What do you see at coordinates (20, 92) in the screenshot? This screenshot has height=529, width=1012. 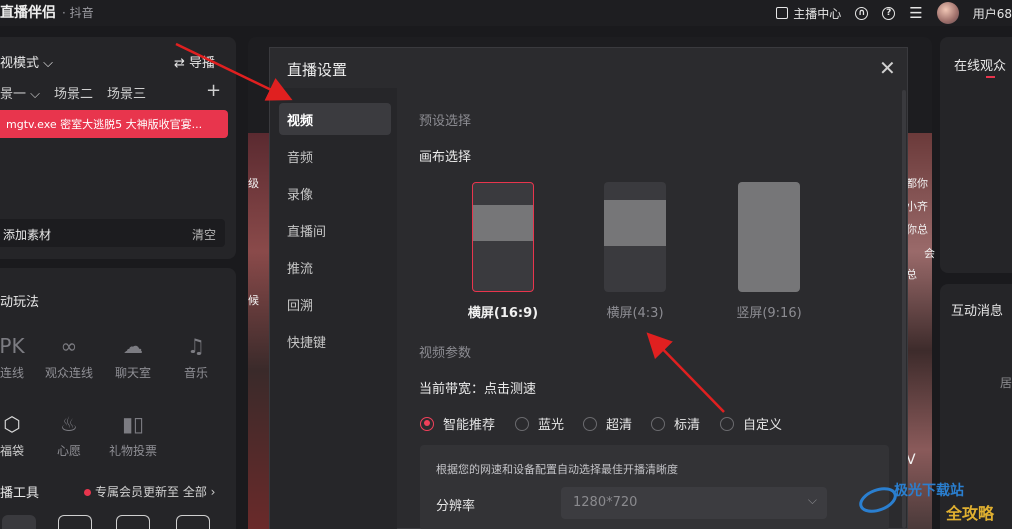 I see `tab-scene-1: 景一 ⌵` at bounding box center [20, 92].